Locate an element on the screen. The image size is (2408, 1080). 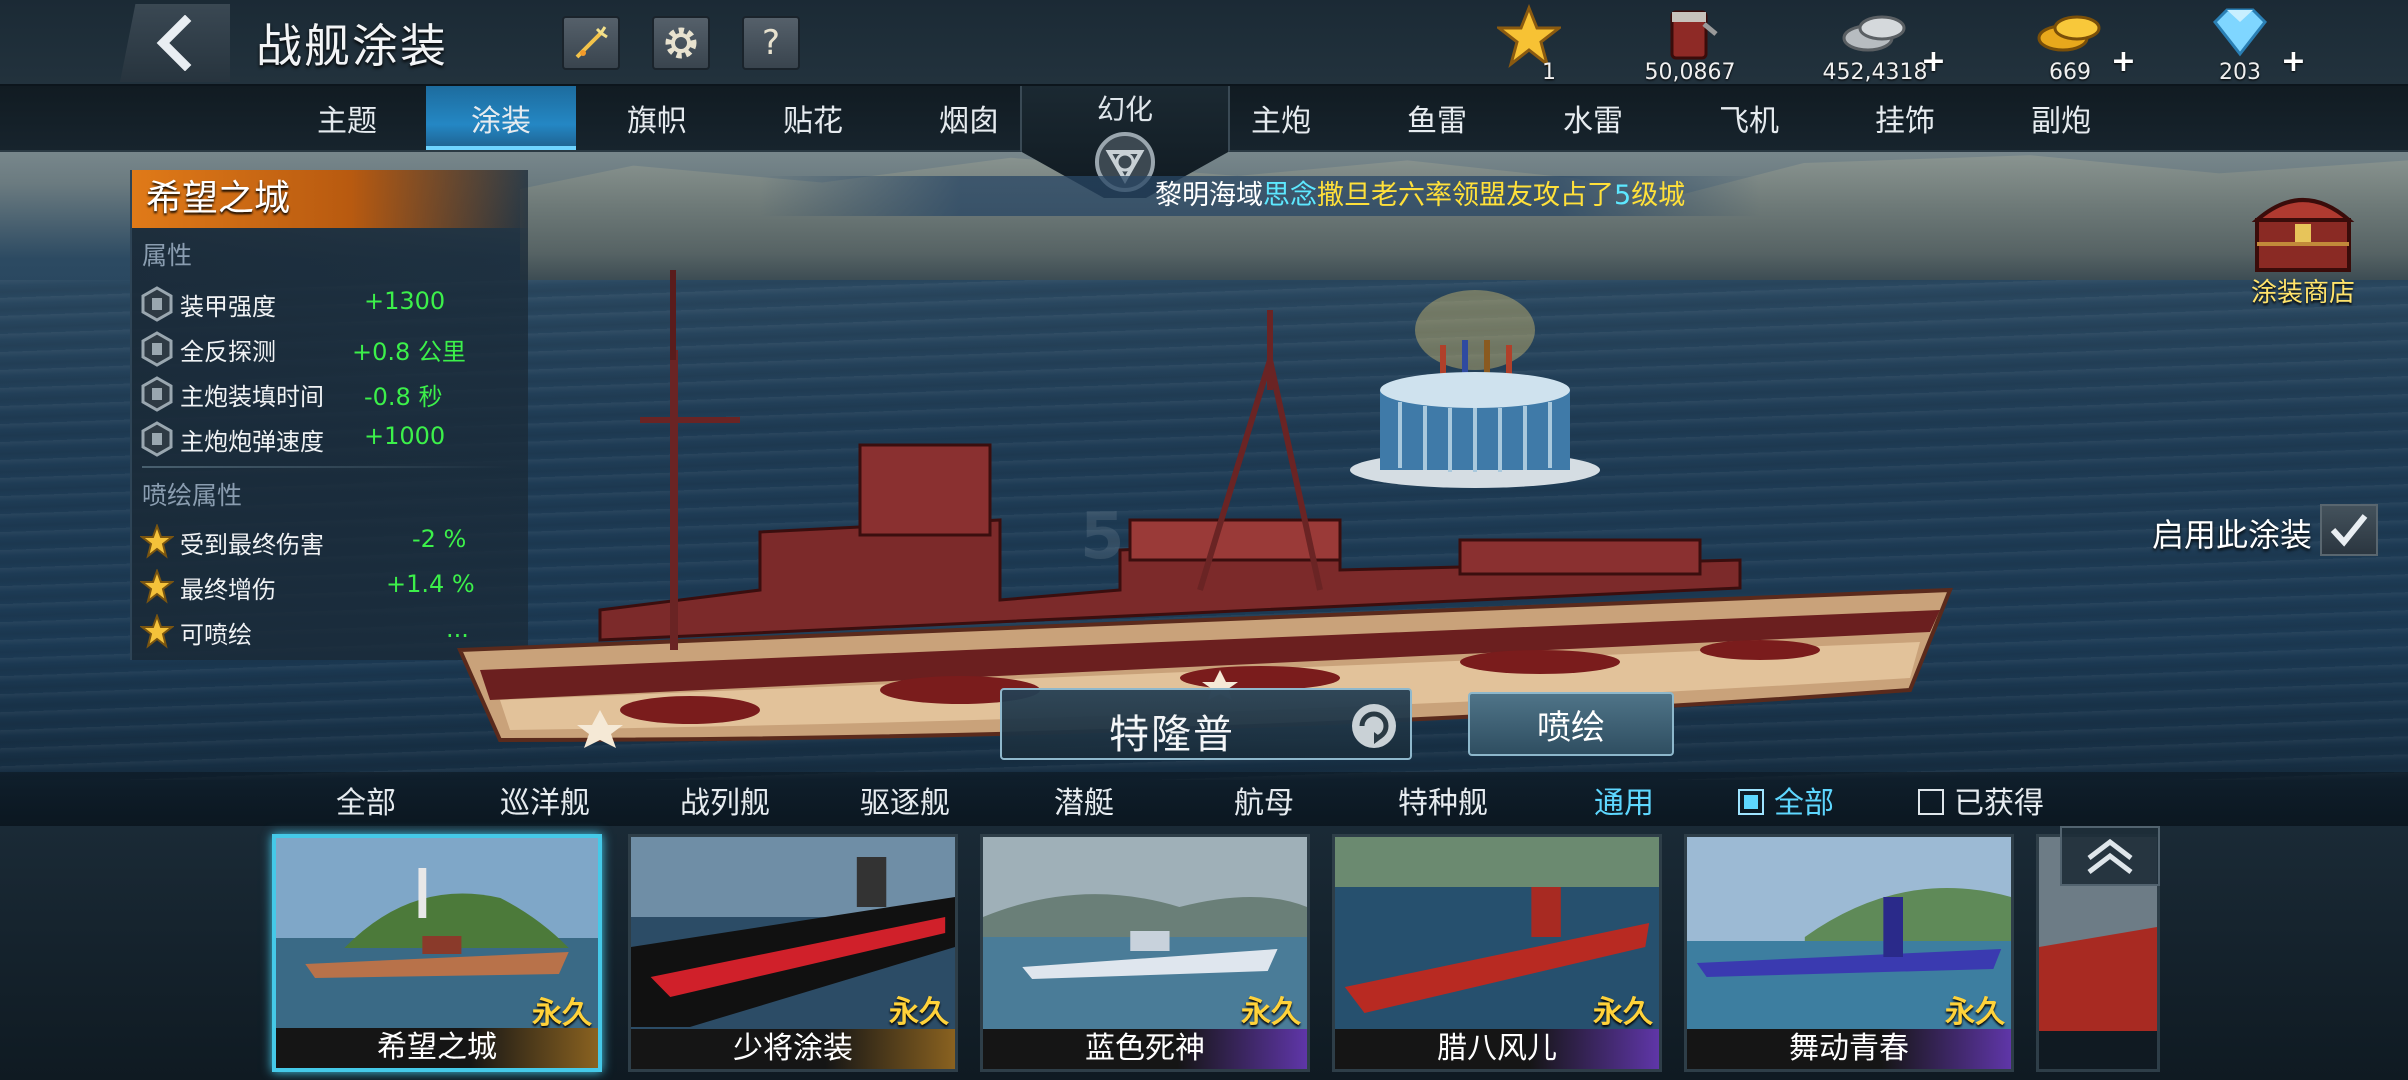
back-button is located at coordinates (175, 43).